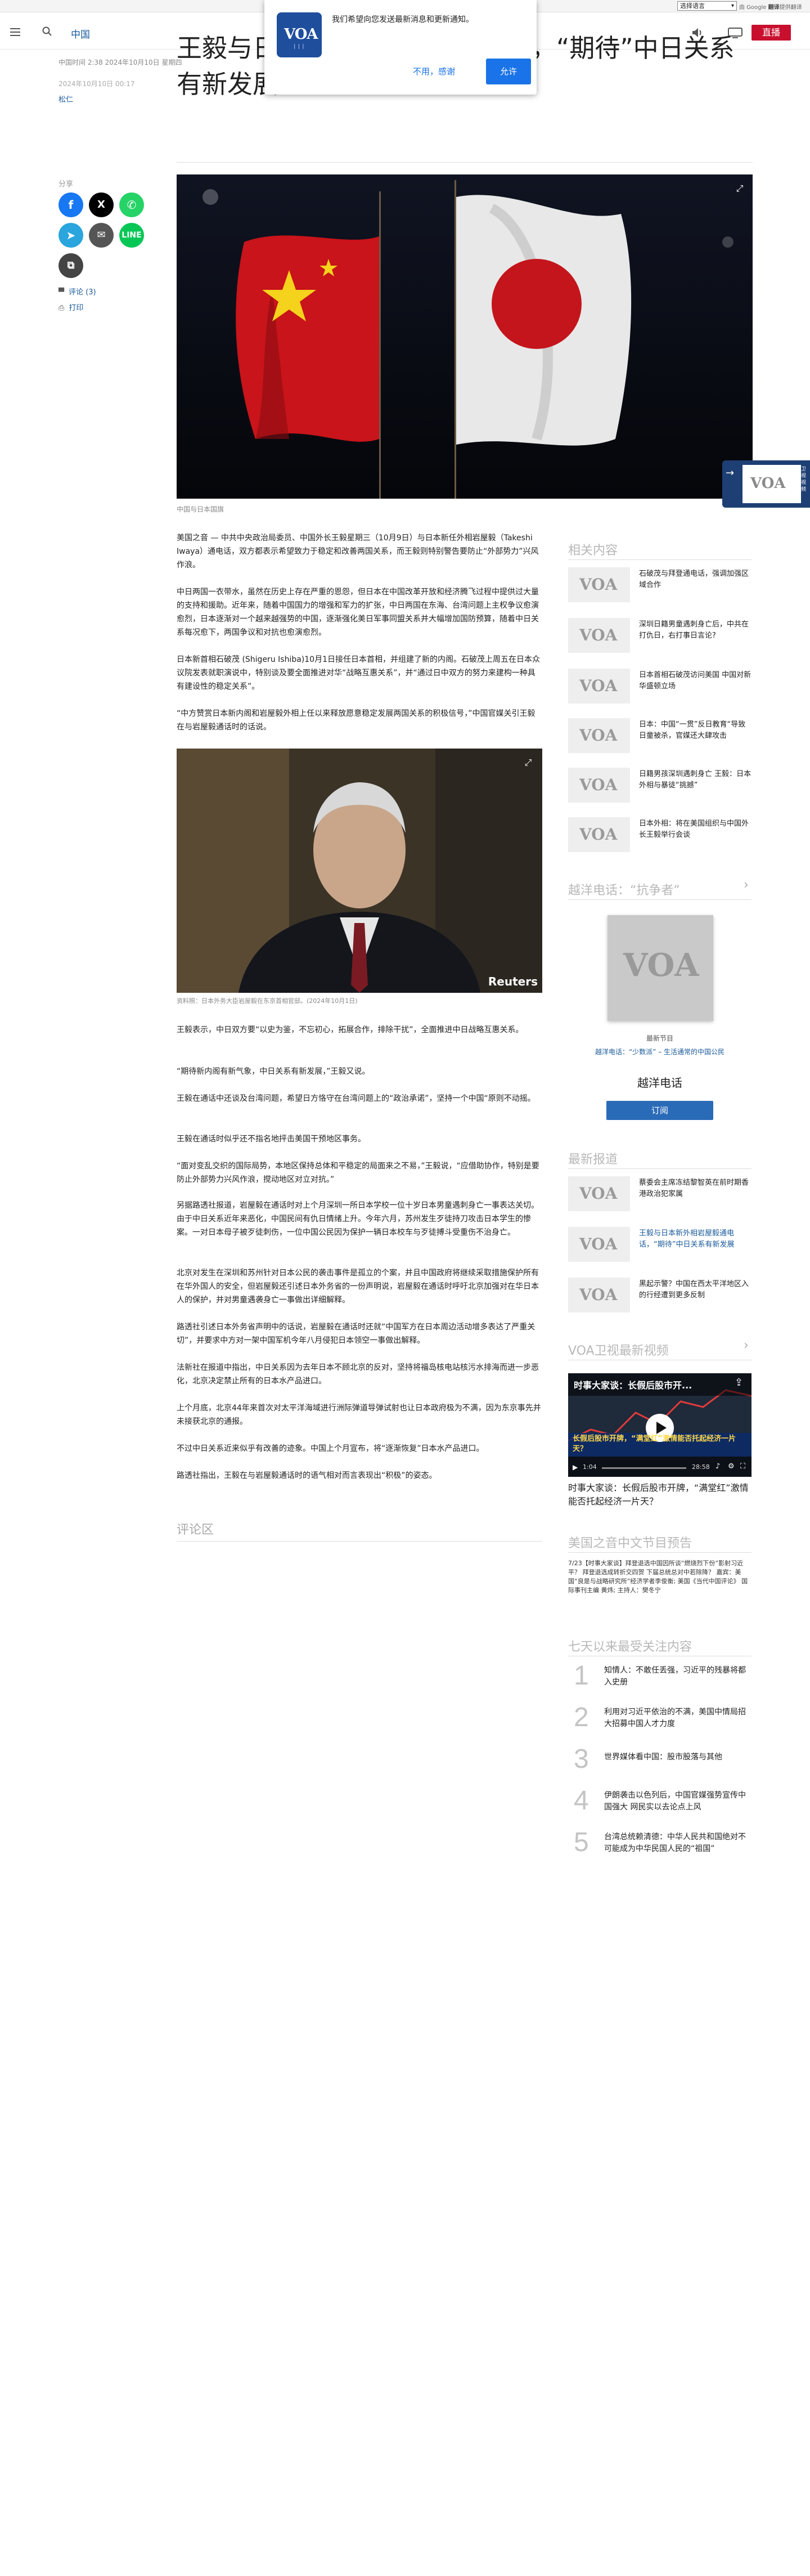  Describe the element at coordinates (630, 1543) in the screenshot. I see `program-heading: 美国之音中文节目预告` at that location.